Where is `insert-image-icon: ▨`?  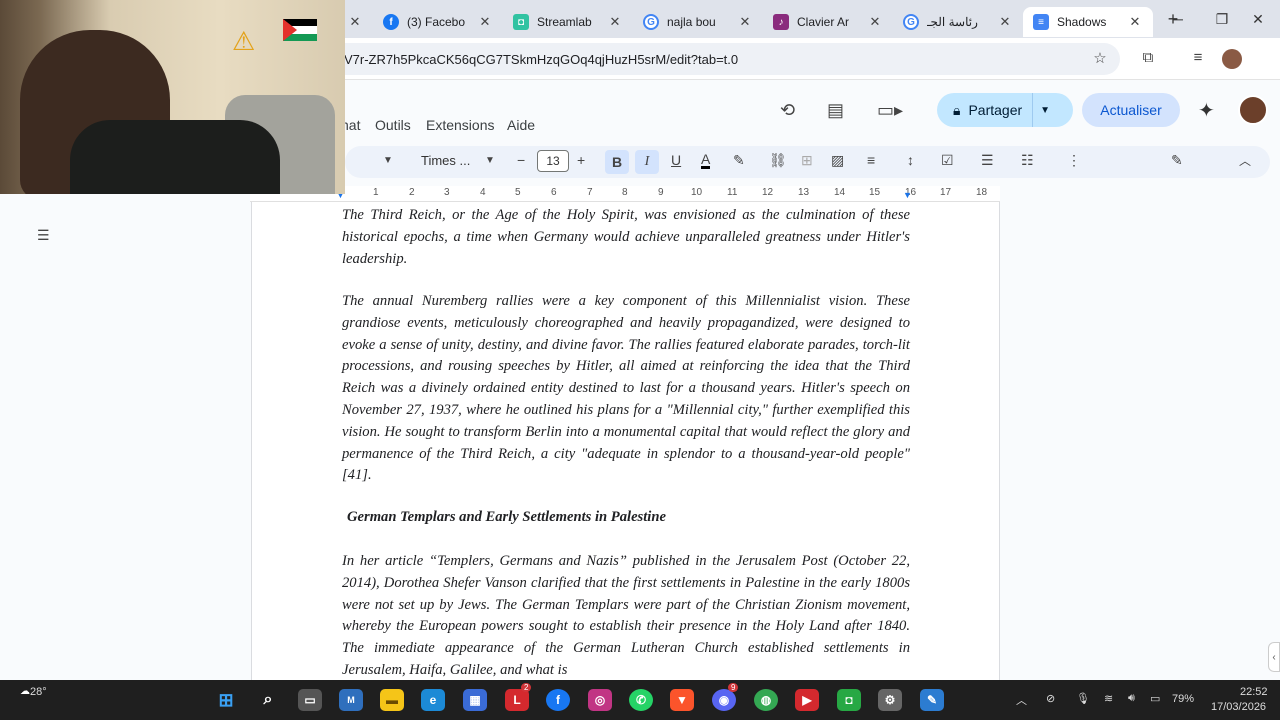 insert-image-icon: ▨ is located at coordinates (837, 160).